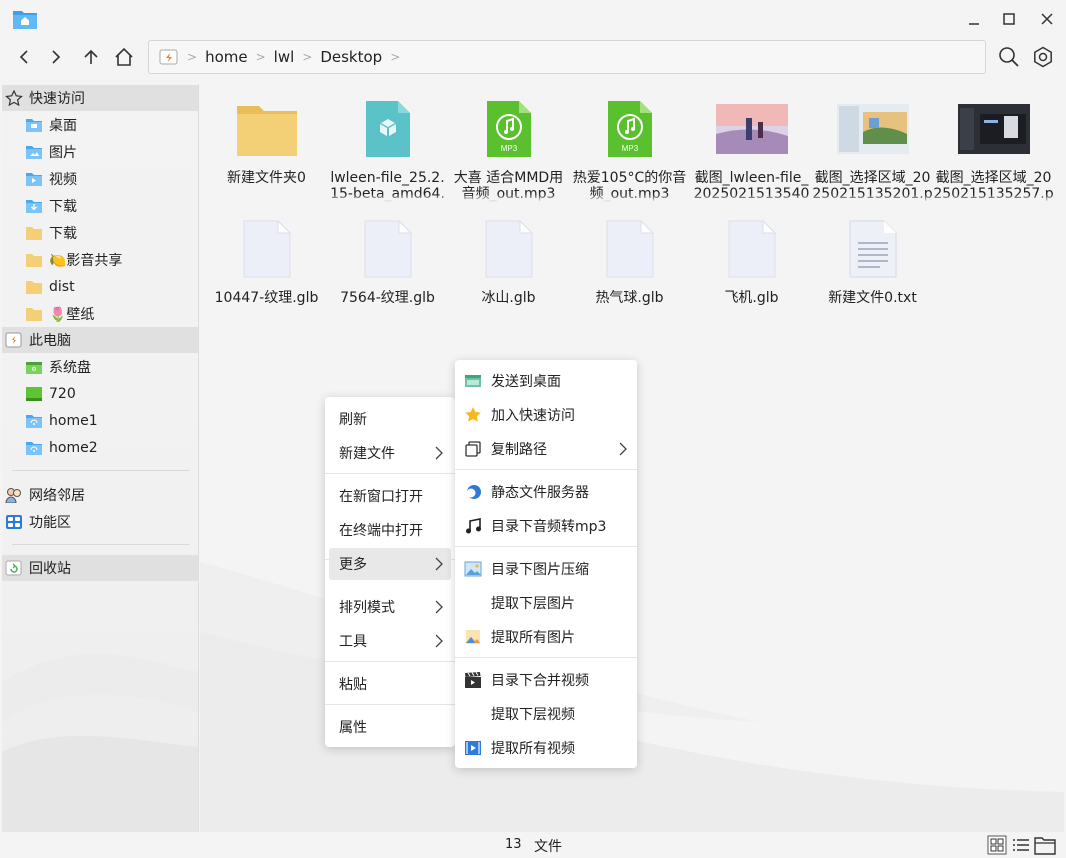  What do you see at coordinates (629, 186) in the screenshot?
I see `file-name: 热爱105°C的你音频_out.mp3` at bounding box center [629, 186].